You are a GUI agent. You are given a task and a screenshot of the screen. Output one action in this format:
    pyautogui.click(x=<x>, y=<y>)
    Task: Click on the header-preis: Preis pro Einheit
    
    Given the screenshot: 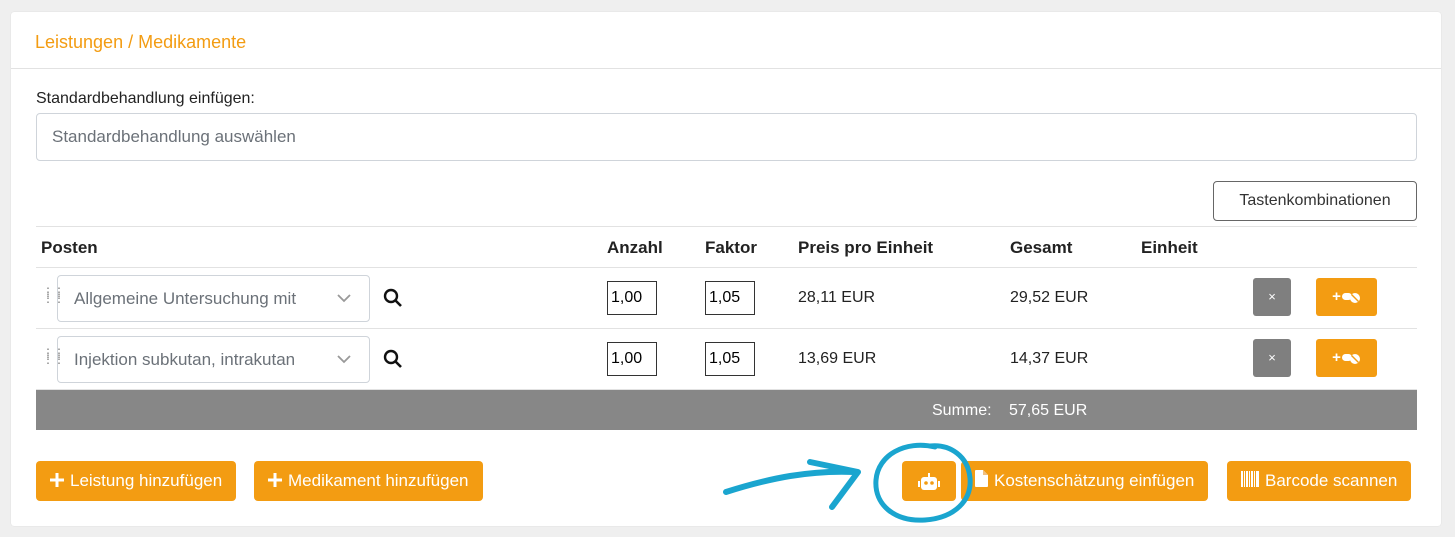 What is the action you would take?
    pyautogui.click(x=866, y=247)
    